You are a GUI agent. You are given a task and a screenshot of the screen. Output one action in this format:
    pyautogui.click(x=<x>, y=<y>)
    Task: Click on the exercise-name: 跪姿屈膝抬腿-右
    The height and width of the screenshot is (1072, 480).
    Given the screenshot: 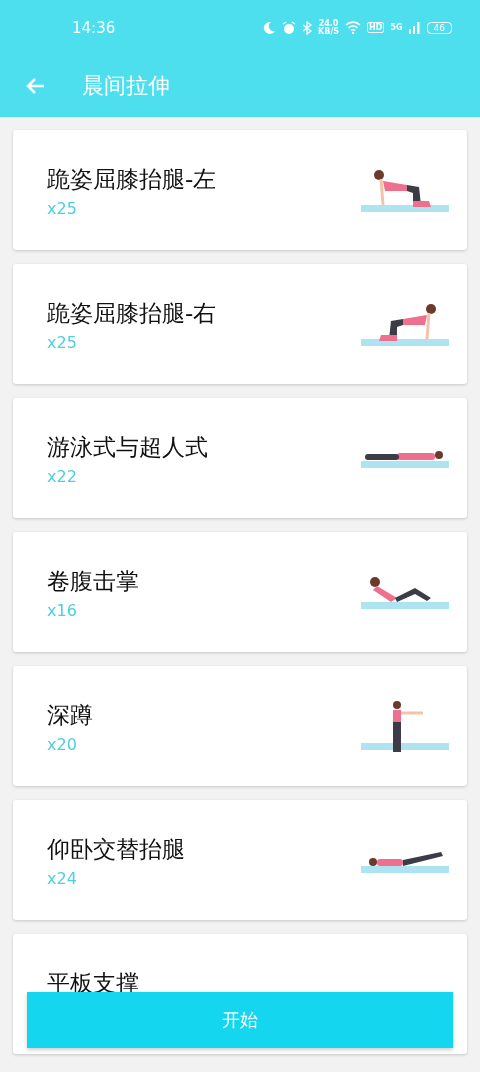 What is the action you would take?
    pyautogui.click(x=132, y=313)
    